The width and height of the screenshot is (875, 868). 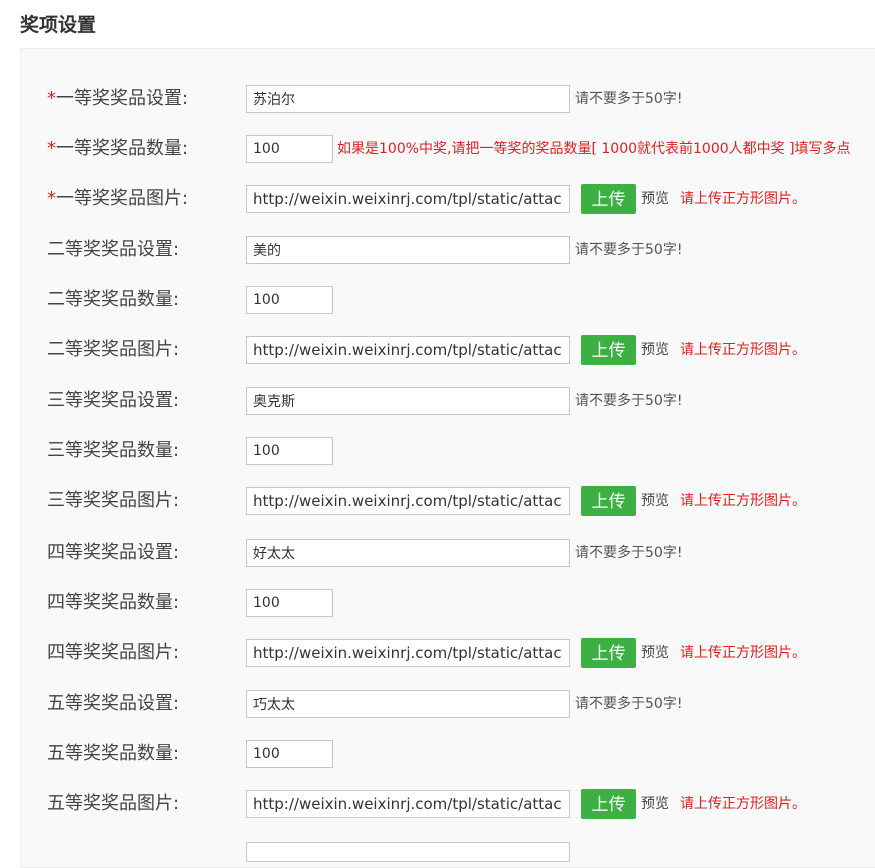 I want to click on fourth-prize-name-input, so click(x=408, y=553).